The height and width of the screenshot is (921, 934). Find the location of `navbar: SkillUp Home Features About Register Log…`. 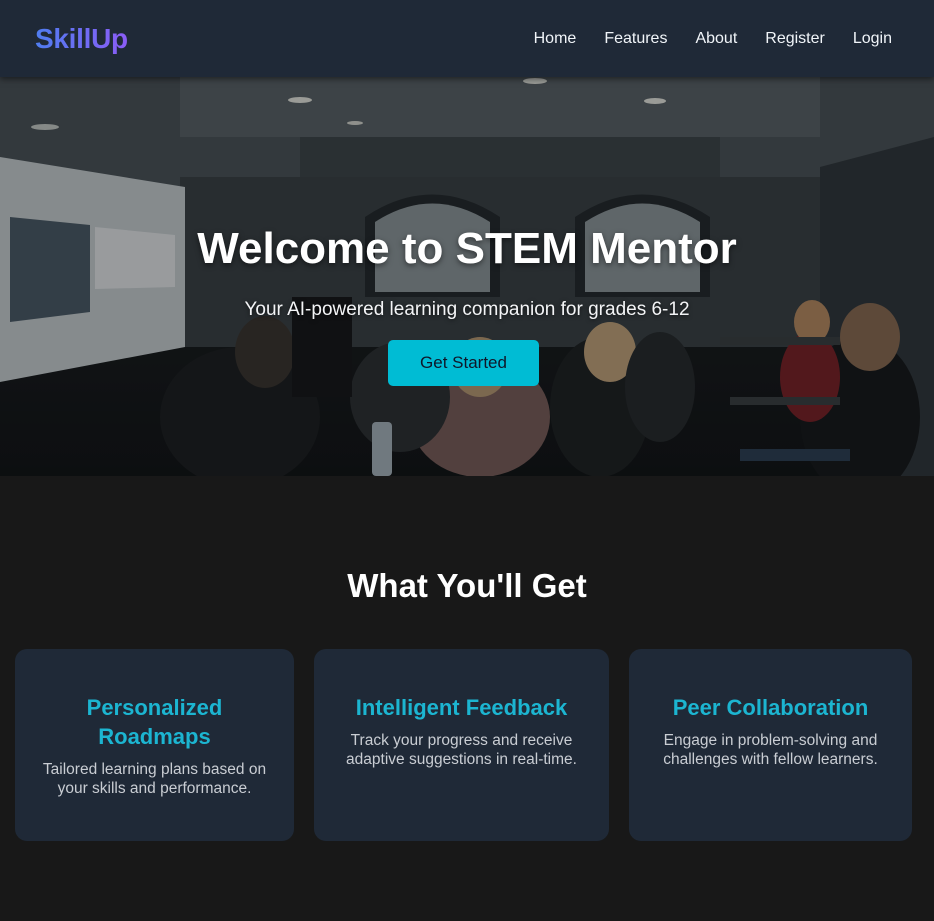

navbar: SkillUp Home Features About Register Log… is located at coordinates (467, 38).